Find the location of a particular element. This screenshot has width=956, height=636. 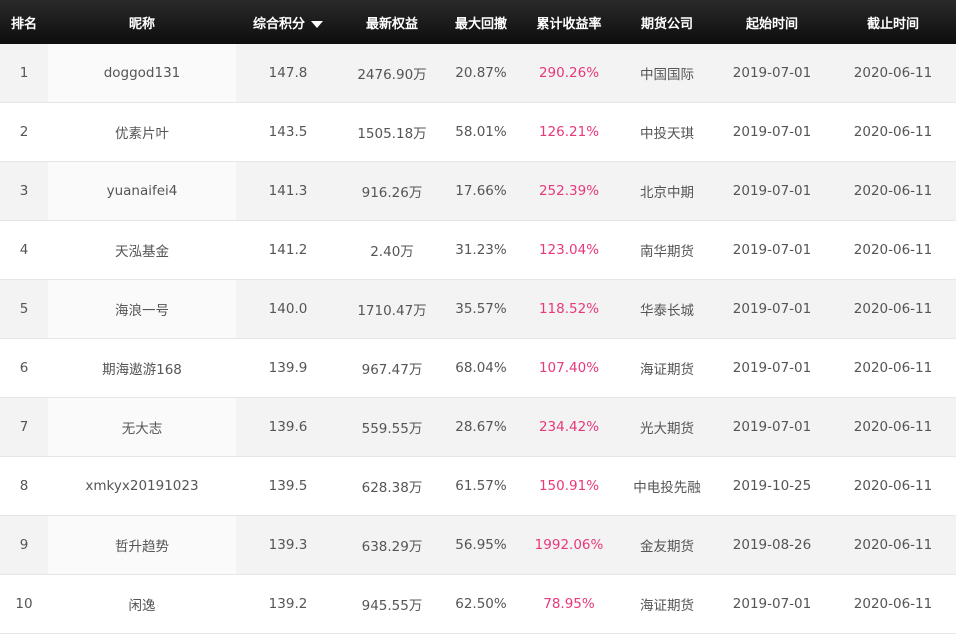

equity-cell: 967.47万 is located at coordinates (392, 370).